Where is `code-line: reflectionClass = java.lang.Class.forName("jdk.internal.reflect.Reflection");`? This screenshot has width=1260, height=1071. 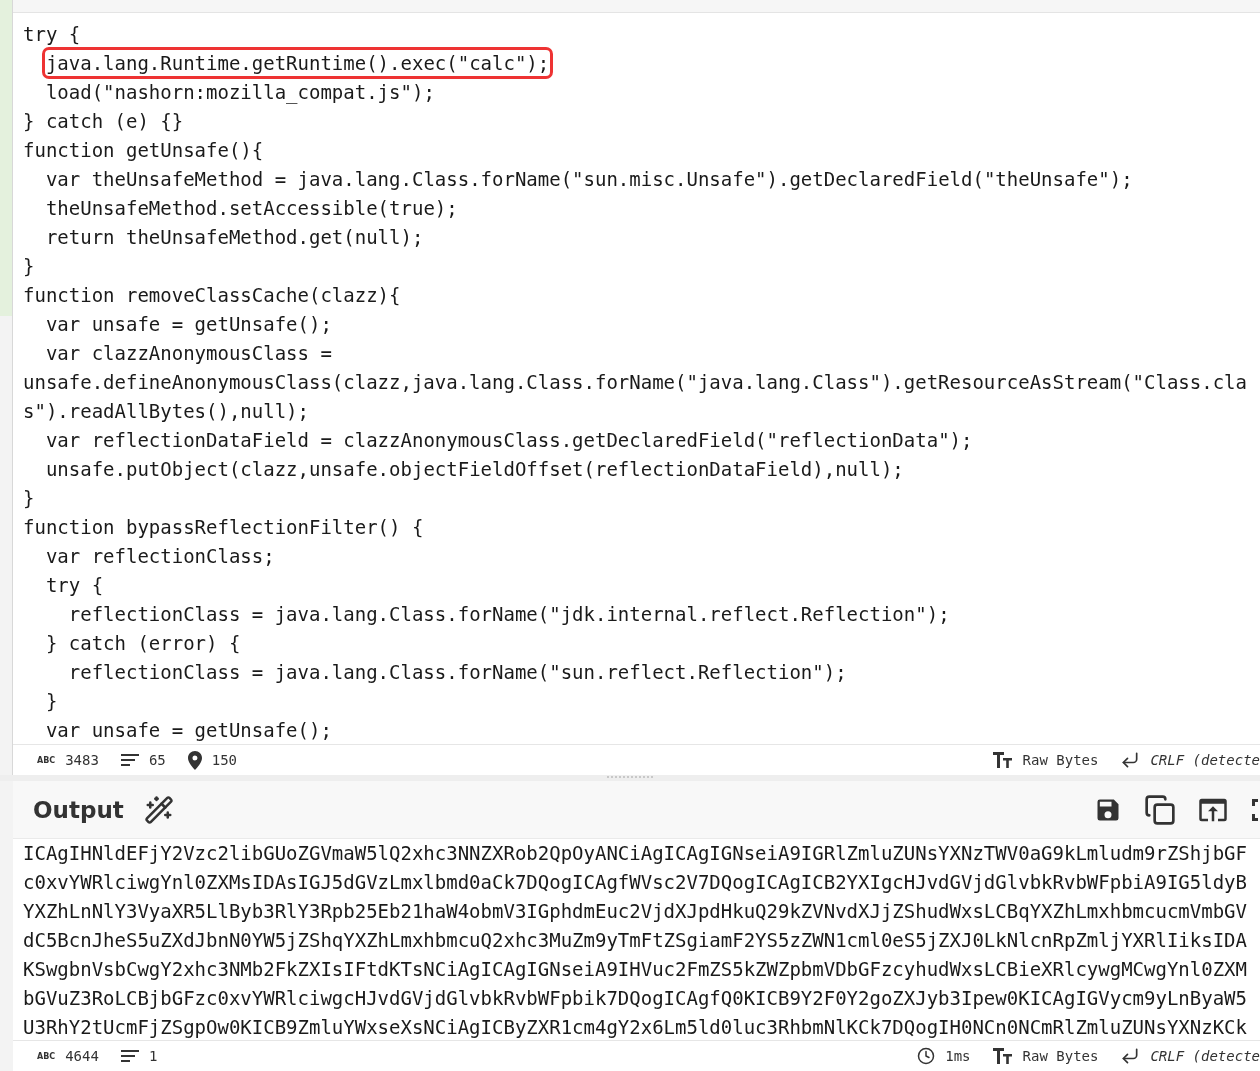
code-line: reflectionClass = java.lang.Class.forName("jdk.internal.reflect.Reflection"); is located at coordinates (509, 613).